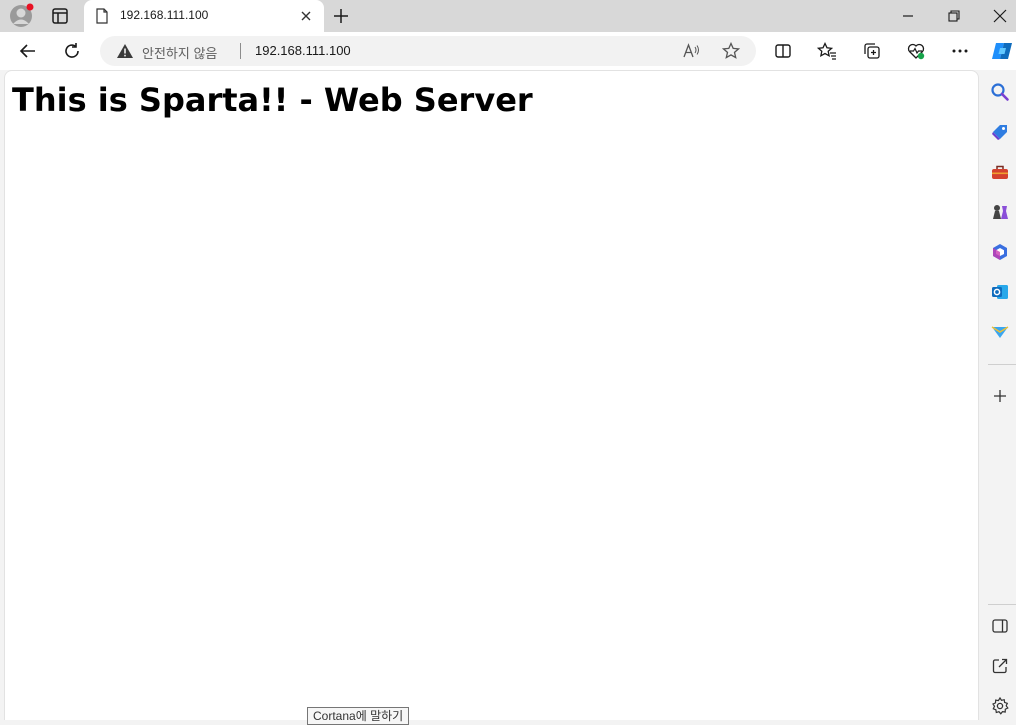 The height and width of the screenshot is (725, 1016). Describe the element at coordinates (60, 16) in the screenshot. I see `tab-actions-icon` at that location.